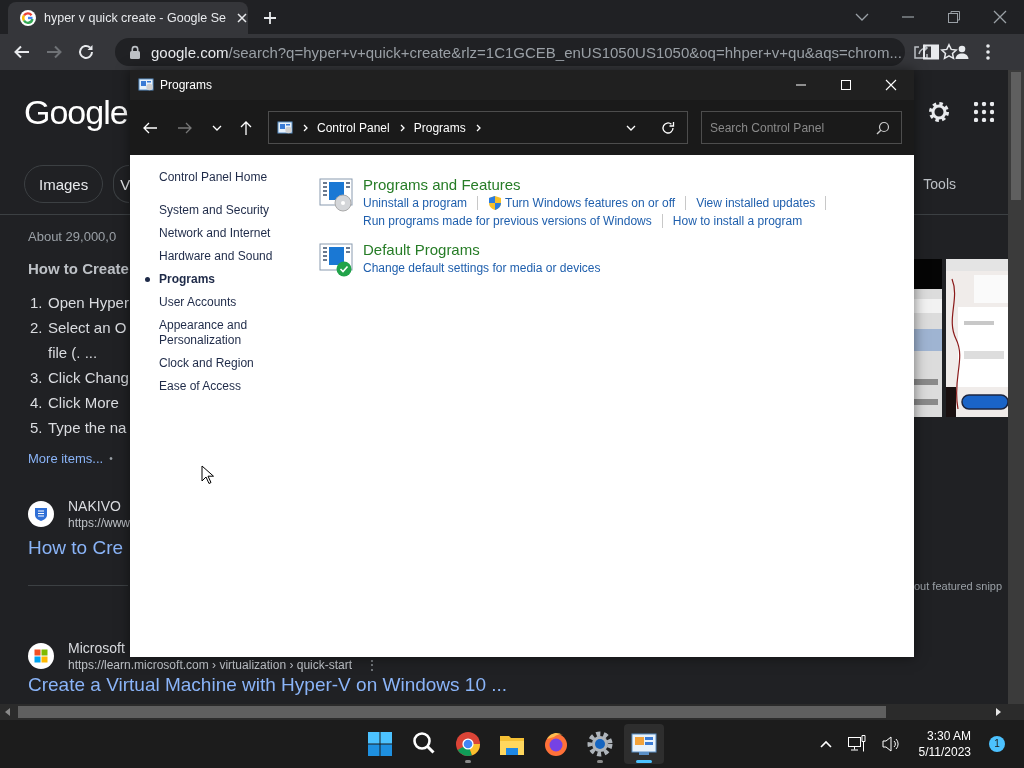  I want to click on source-name: Microsoft, so click(97, 648).